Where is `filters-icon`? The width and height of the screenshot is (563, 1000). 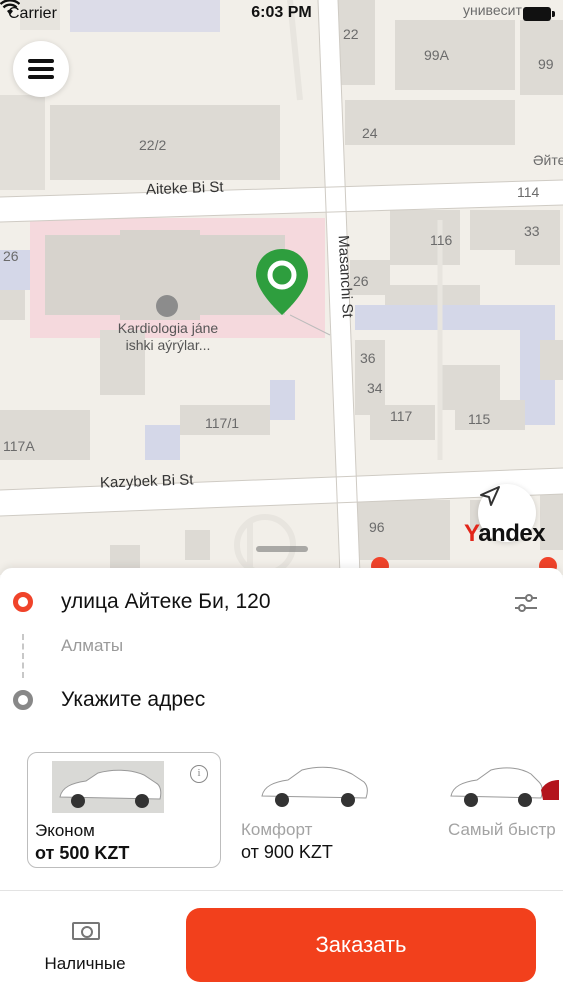 filters-icon is located at coordinates (526, 603).